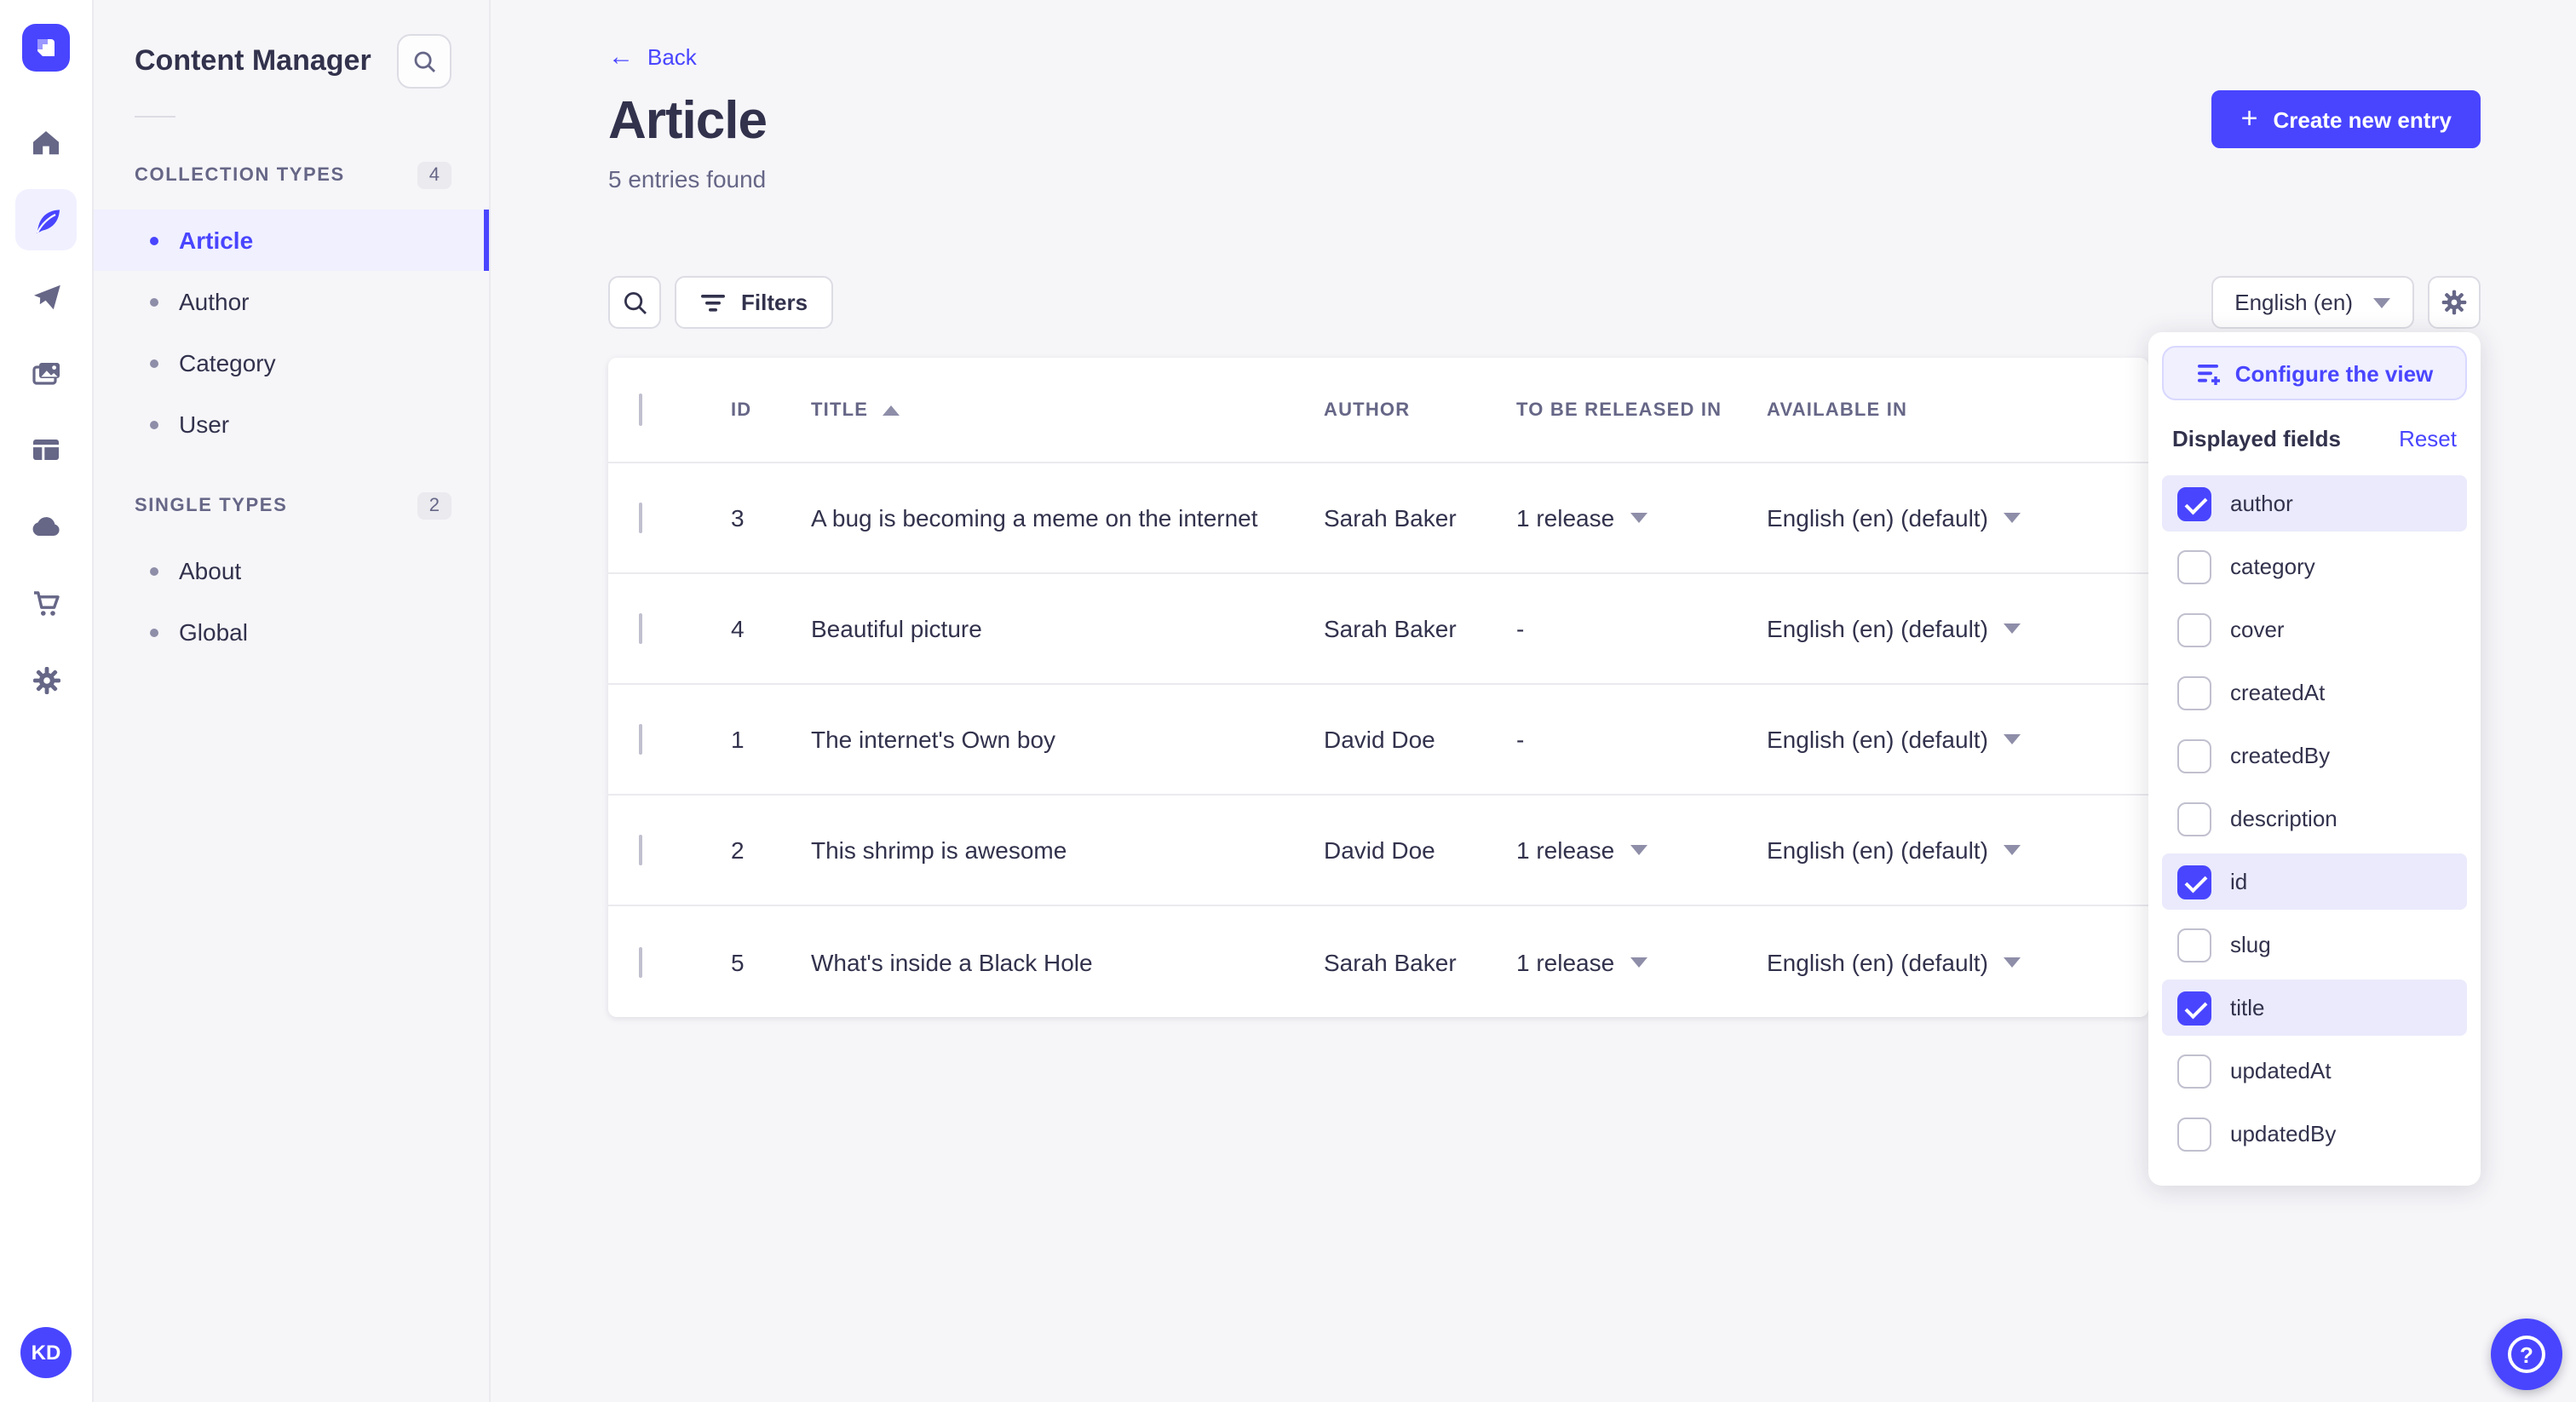  What do you see at coordinates (775, 302) in the screenshot?
I see `filters-label: Filters` at bounding box center [775, 302].